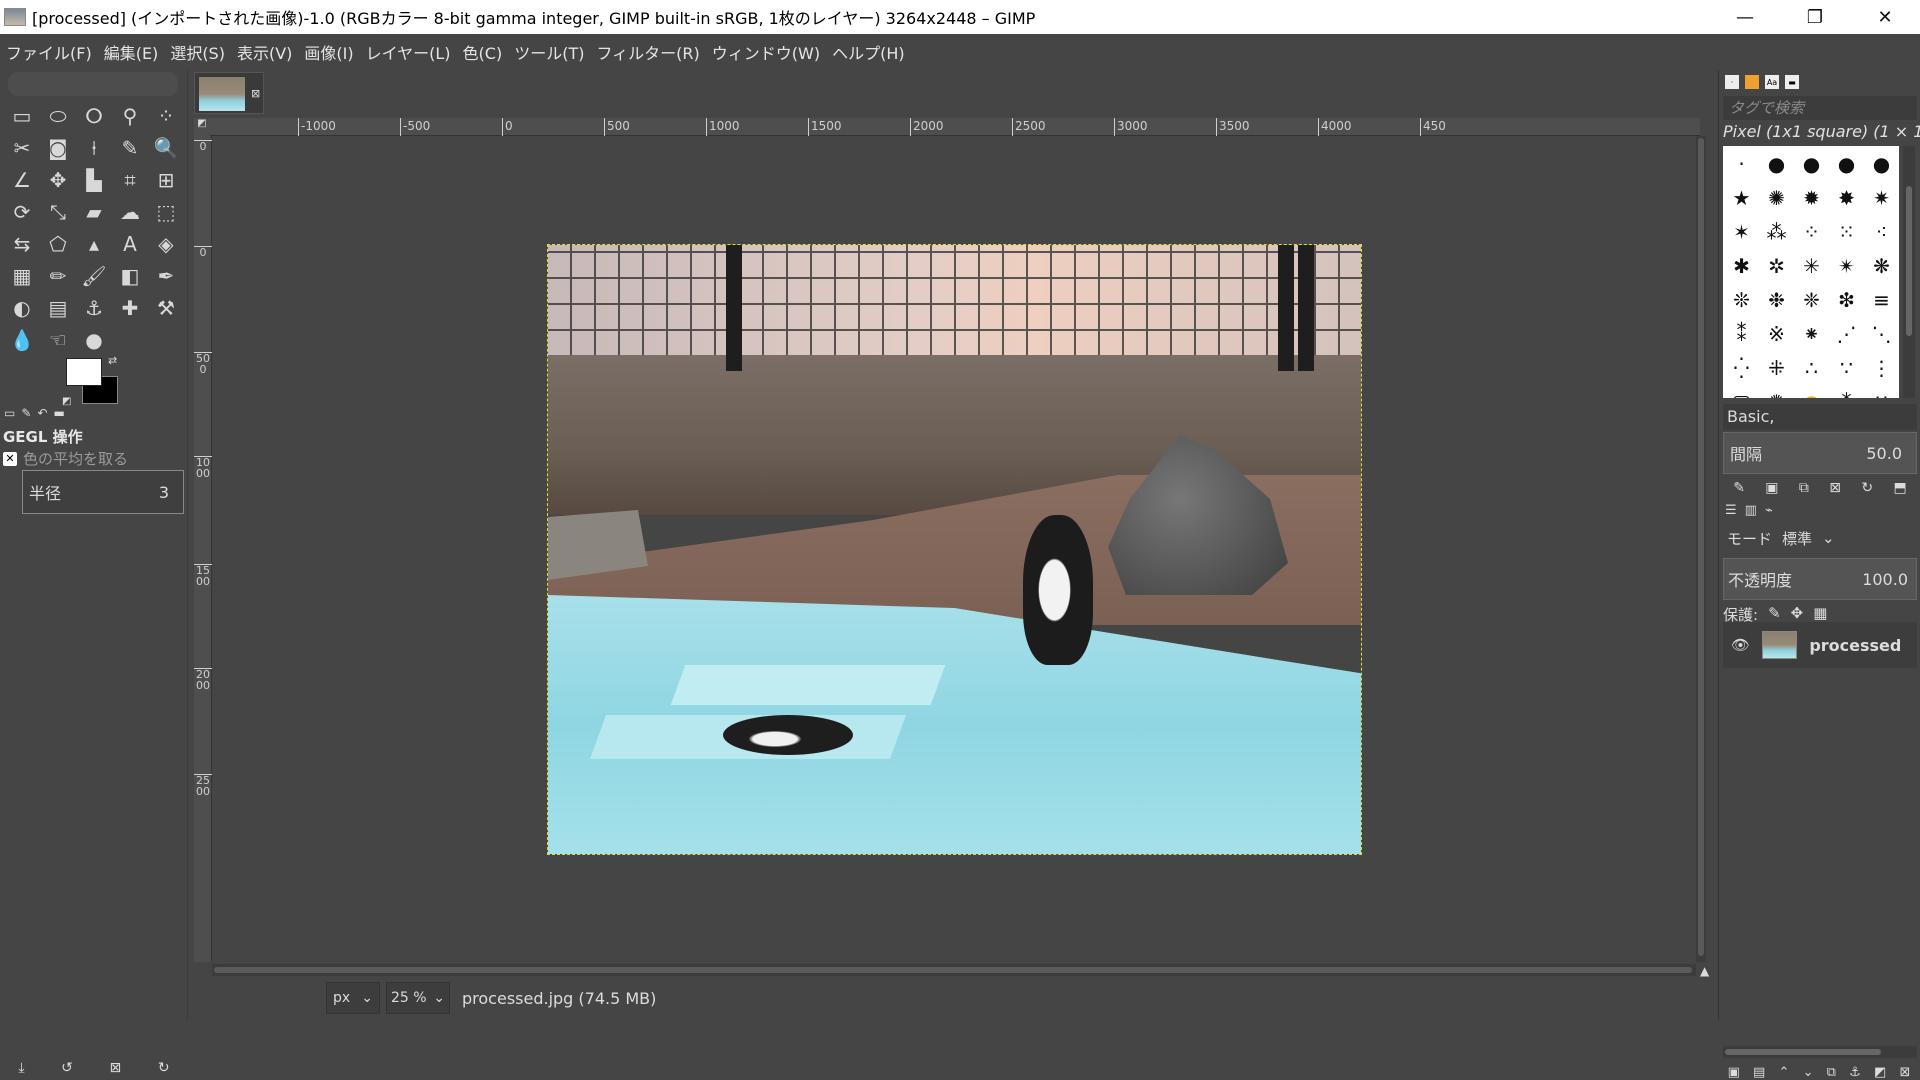  I want to click on new-brush-icon: ▣, so click(1771, 488).